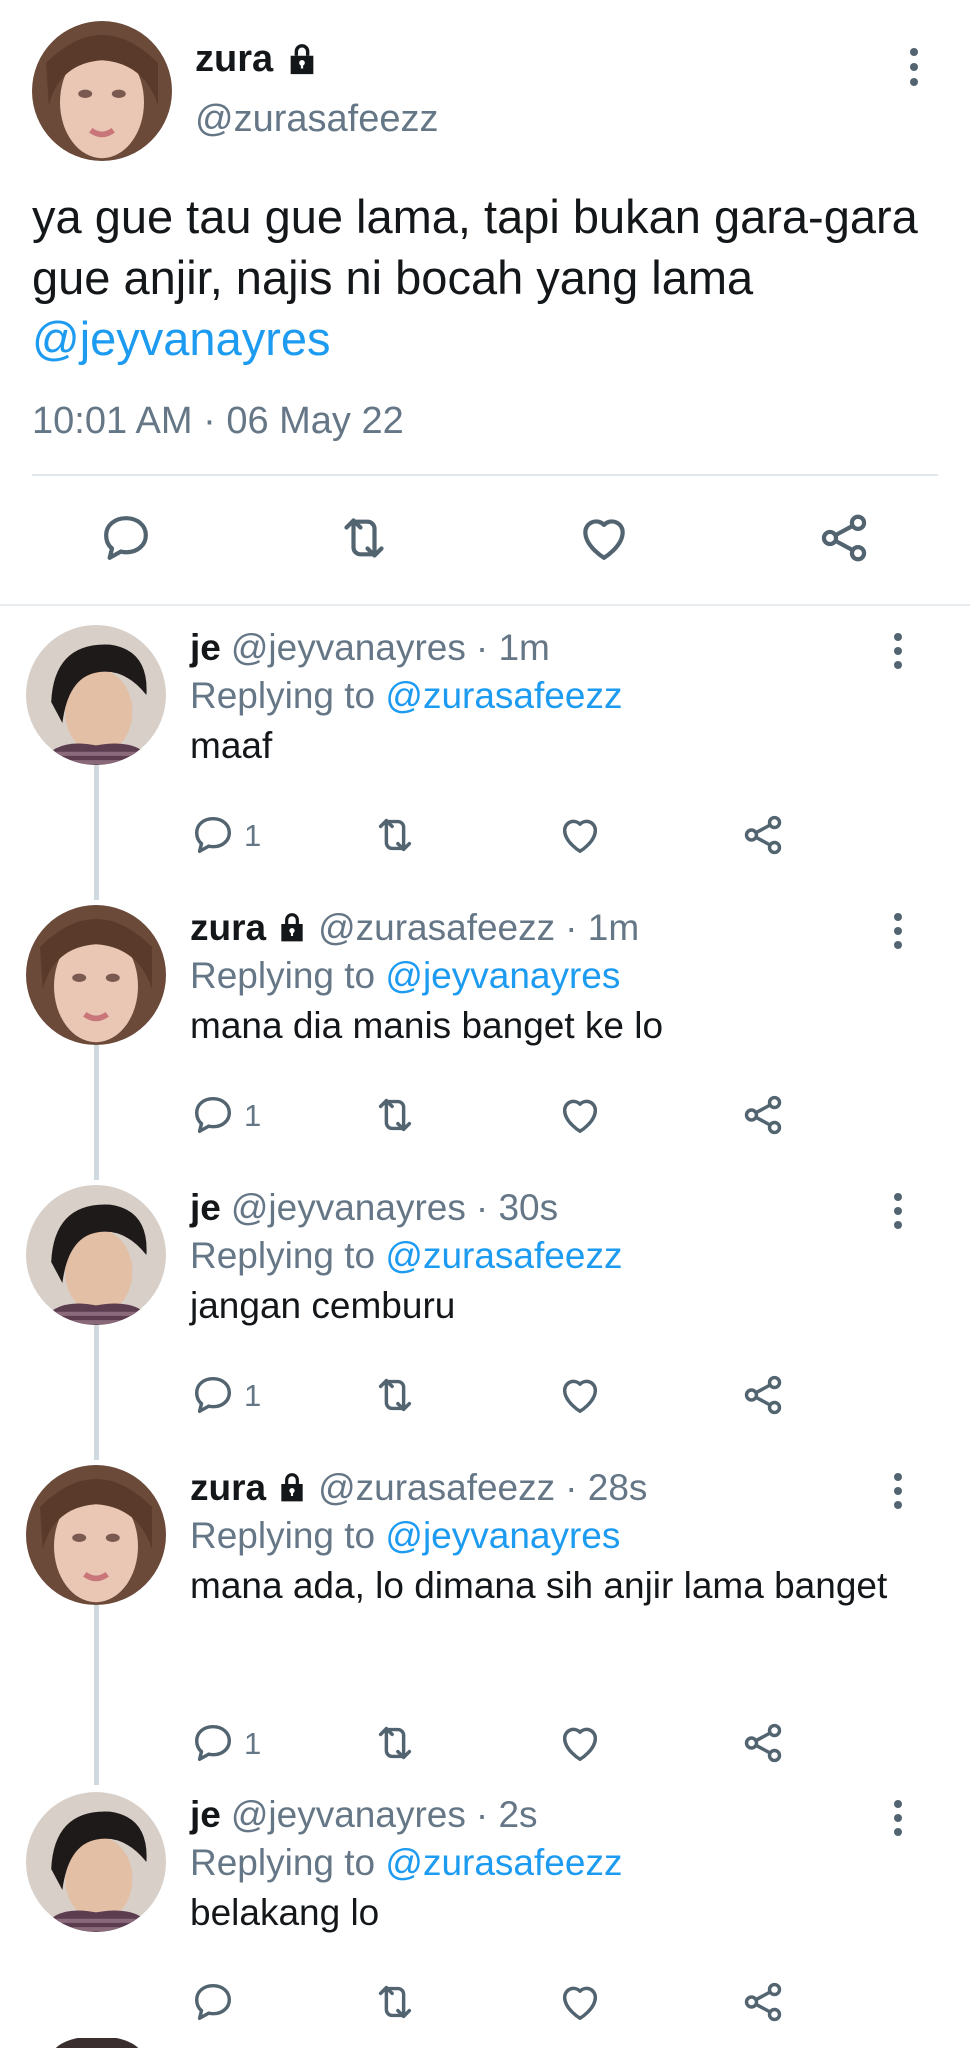 The width and height of the screenshot is (970, 2048). Describe the element at coordinates (485, 605) in the screenshot. I see `section-divider` at that location.